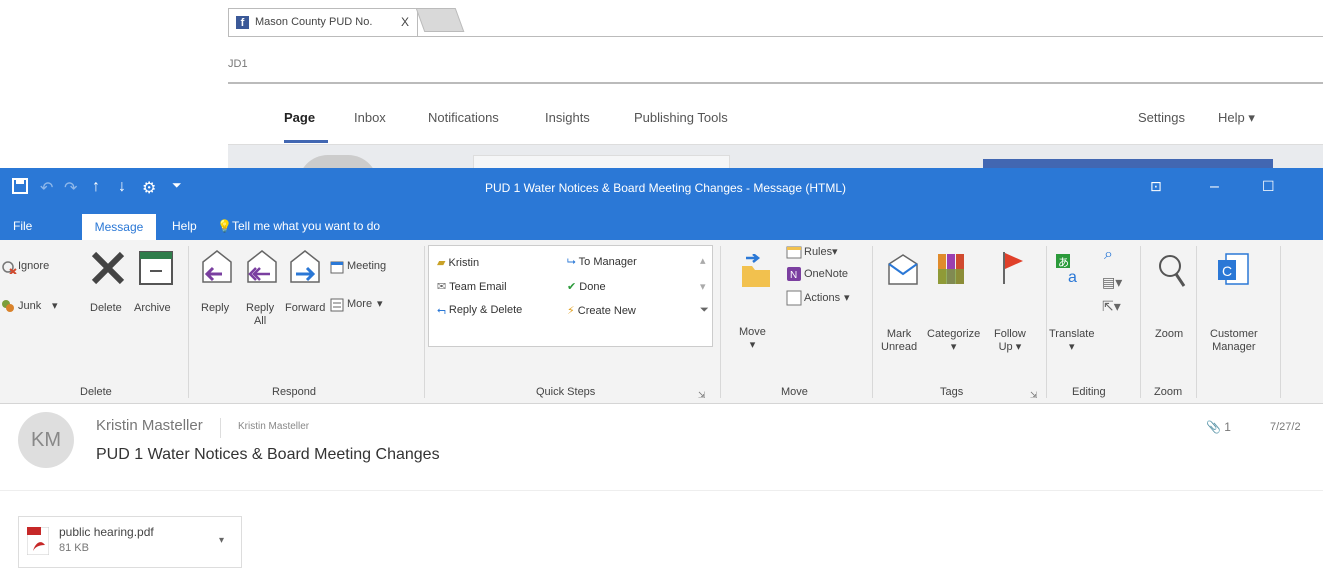  I want to click on nav-settings: Settings, so click(1161, 117).